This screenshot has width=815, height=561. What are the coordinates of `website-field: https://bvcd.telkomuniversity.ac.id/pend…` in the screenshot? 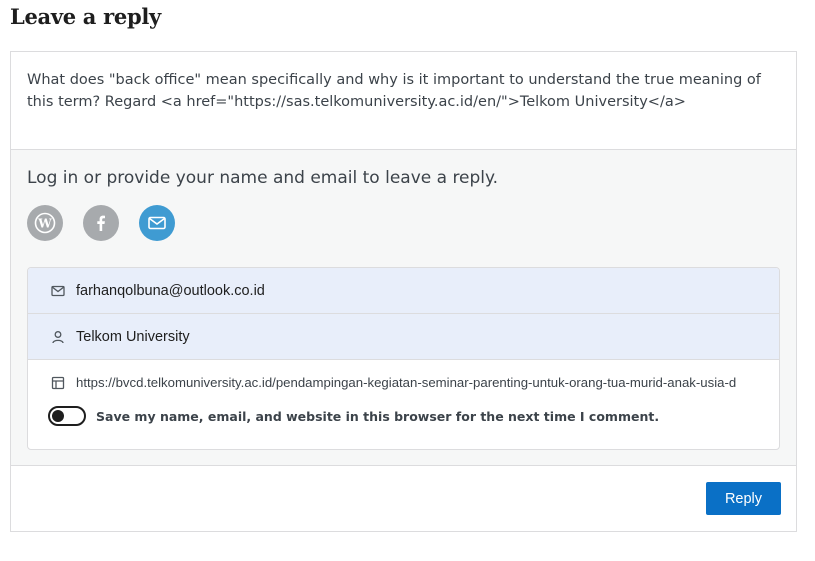 It's located at (403, 382).